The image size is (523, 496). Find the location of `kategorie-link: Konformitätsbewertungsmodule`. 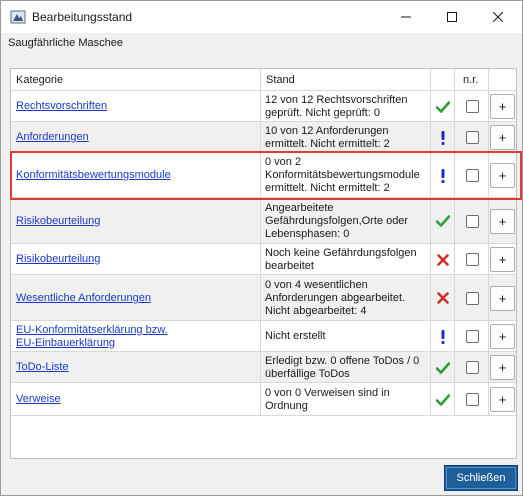

kategorie-link: Konformitätsbewertungsmodule is located at coordinates (93, 175).